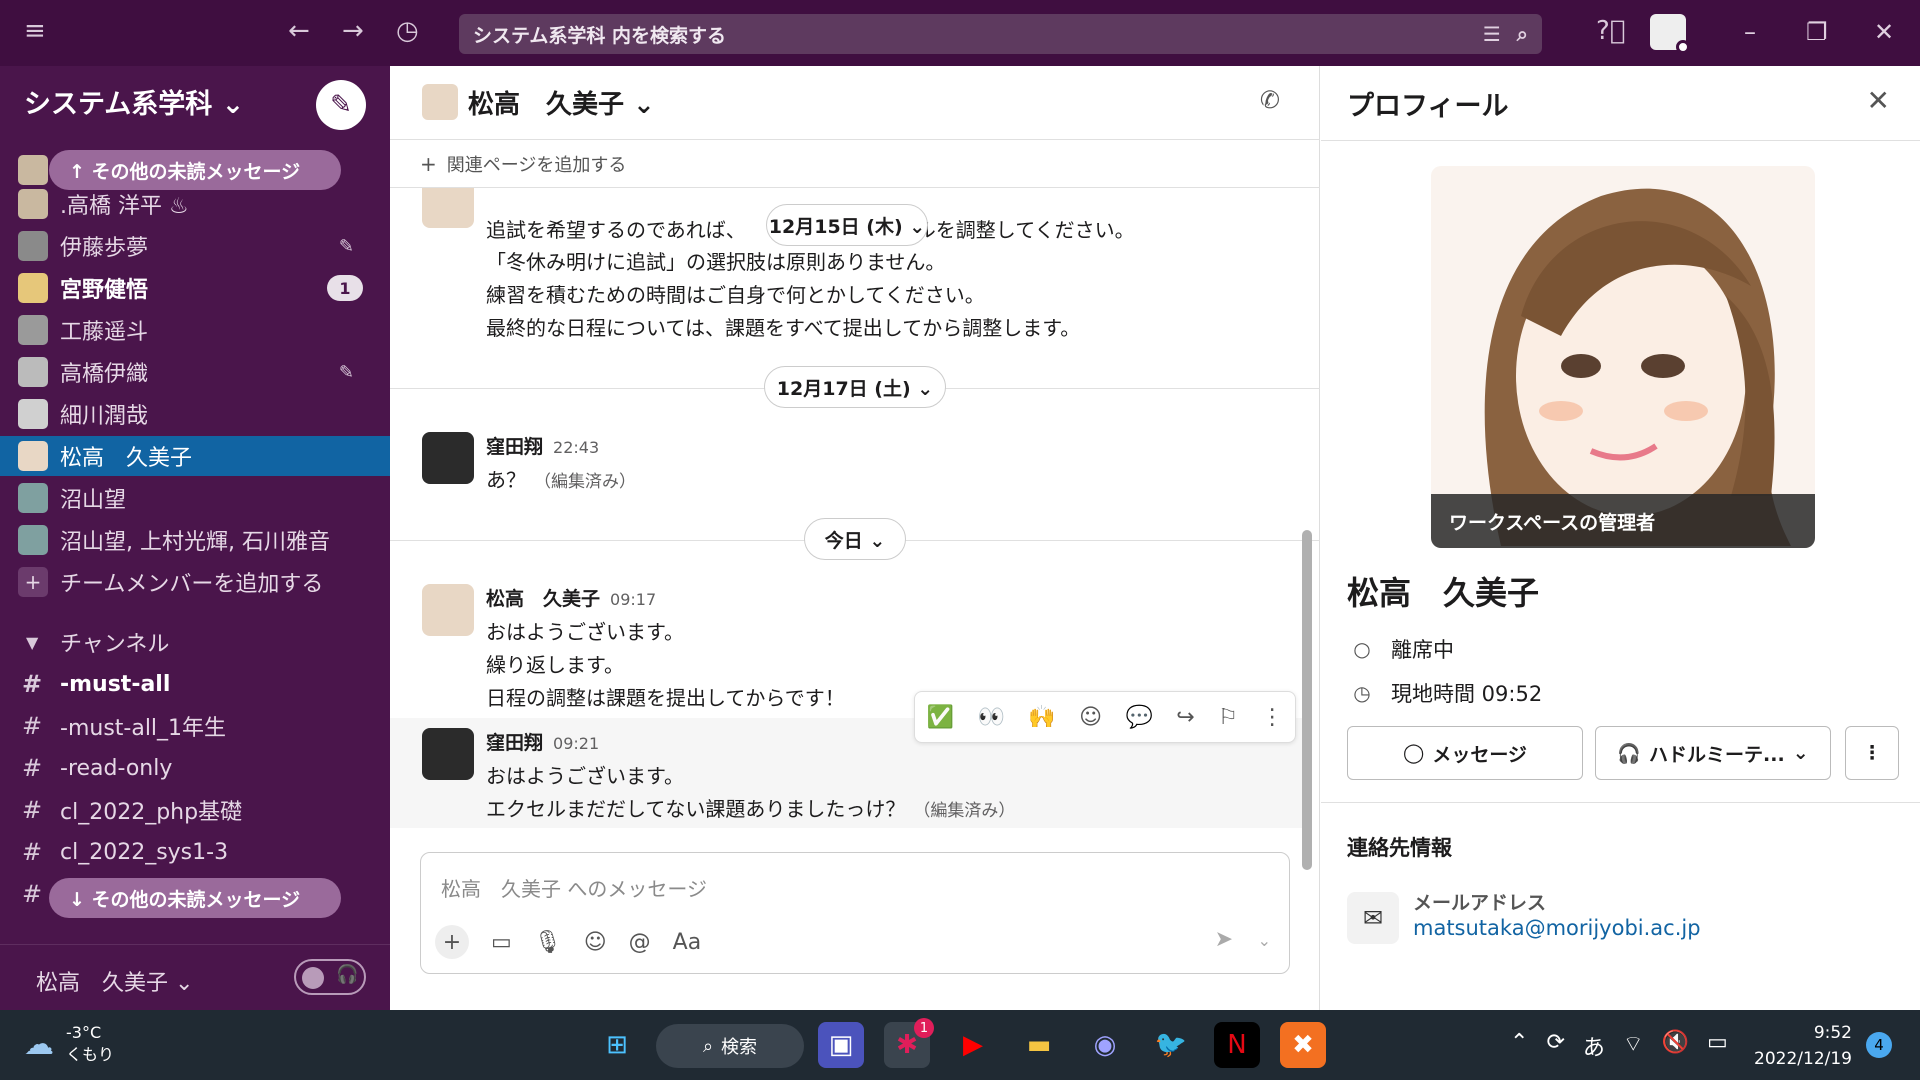 This screenshot has height=1080, width=1920. I want to click on message-time: 09:17, so click(633, 599).